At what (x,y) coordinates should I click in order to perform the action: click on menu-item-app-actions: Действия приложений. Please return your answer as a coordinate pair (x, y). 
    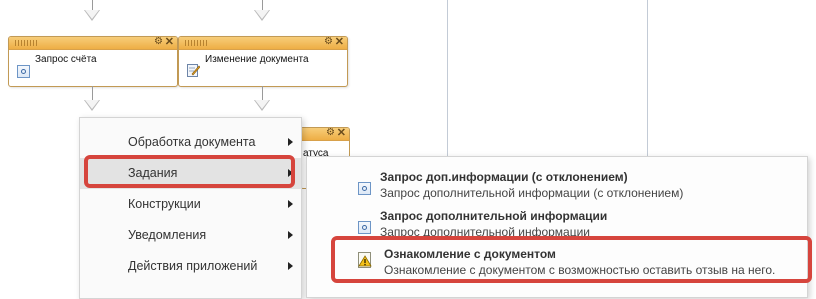
    Looking at the image, I should click on (190, 266).